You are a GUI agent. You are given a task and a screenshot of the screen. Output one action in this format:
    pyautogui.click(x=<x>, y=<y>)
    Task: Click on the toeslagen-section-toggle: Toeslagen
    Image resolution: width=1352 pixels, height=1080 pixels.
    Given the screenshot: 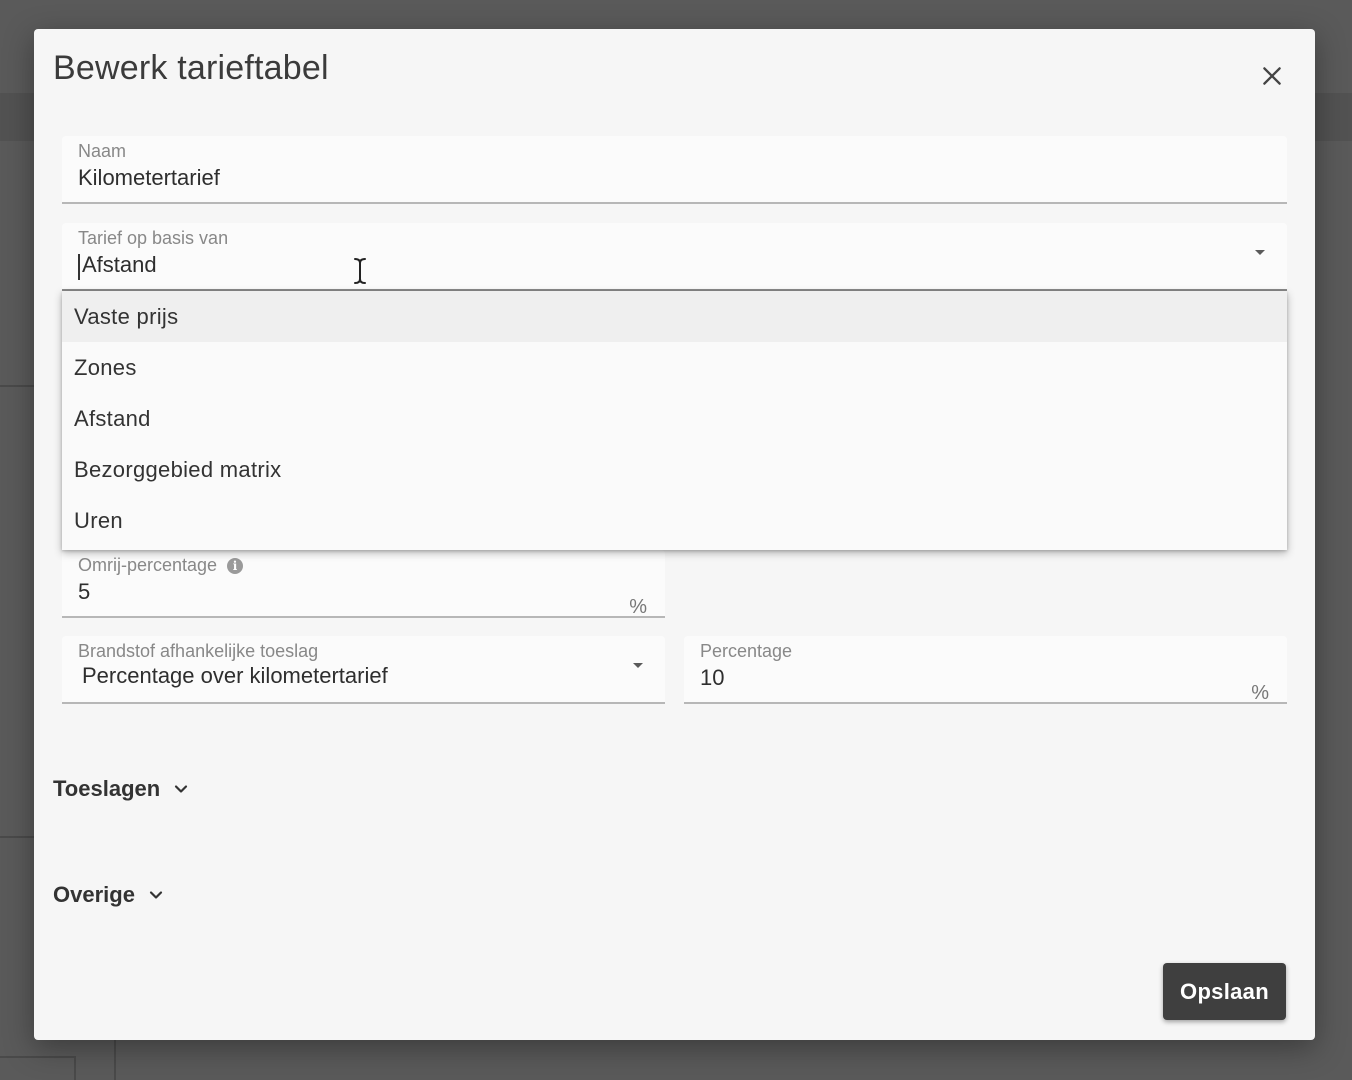 What is the action you would take?
    pyautogui.click(x=121, y=789)
    